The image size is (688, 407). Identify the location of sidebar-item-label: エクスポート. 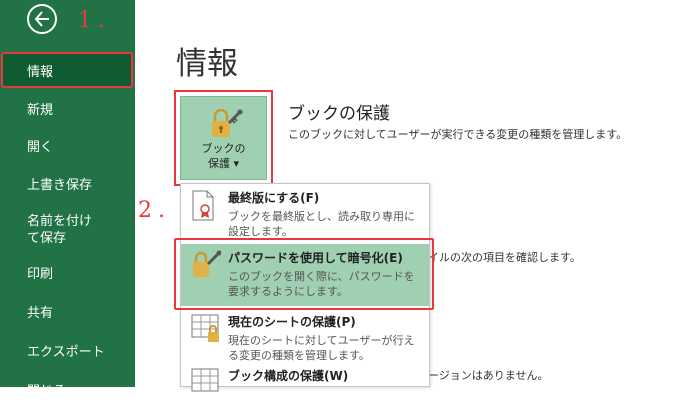
(66, 352).